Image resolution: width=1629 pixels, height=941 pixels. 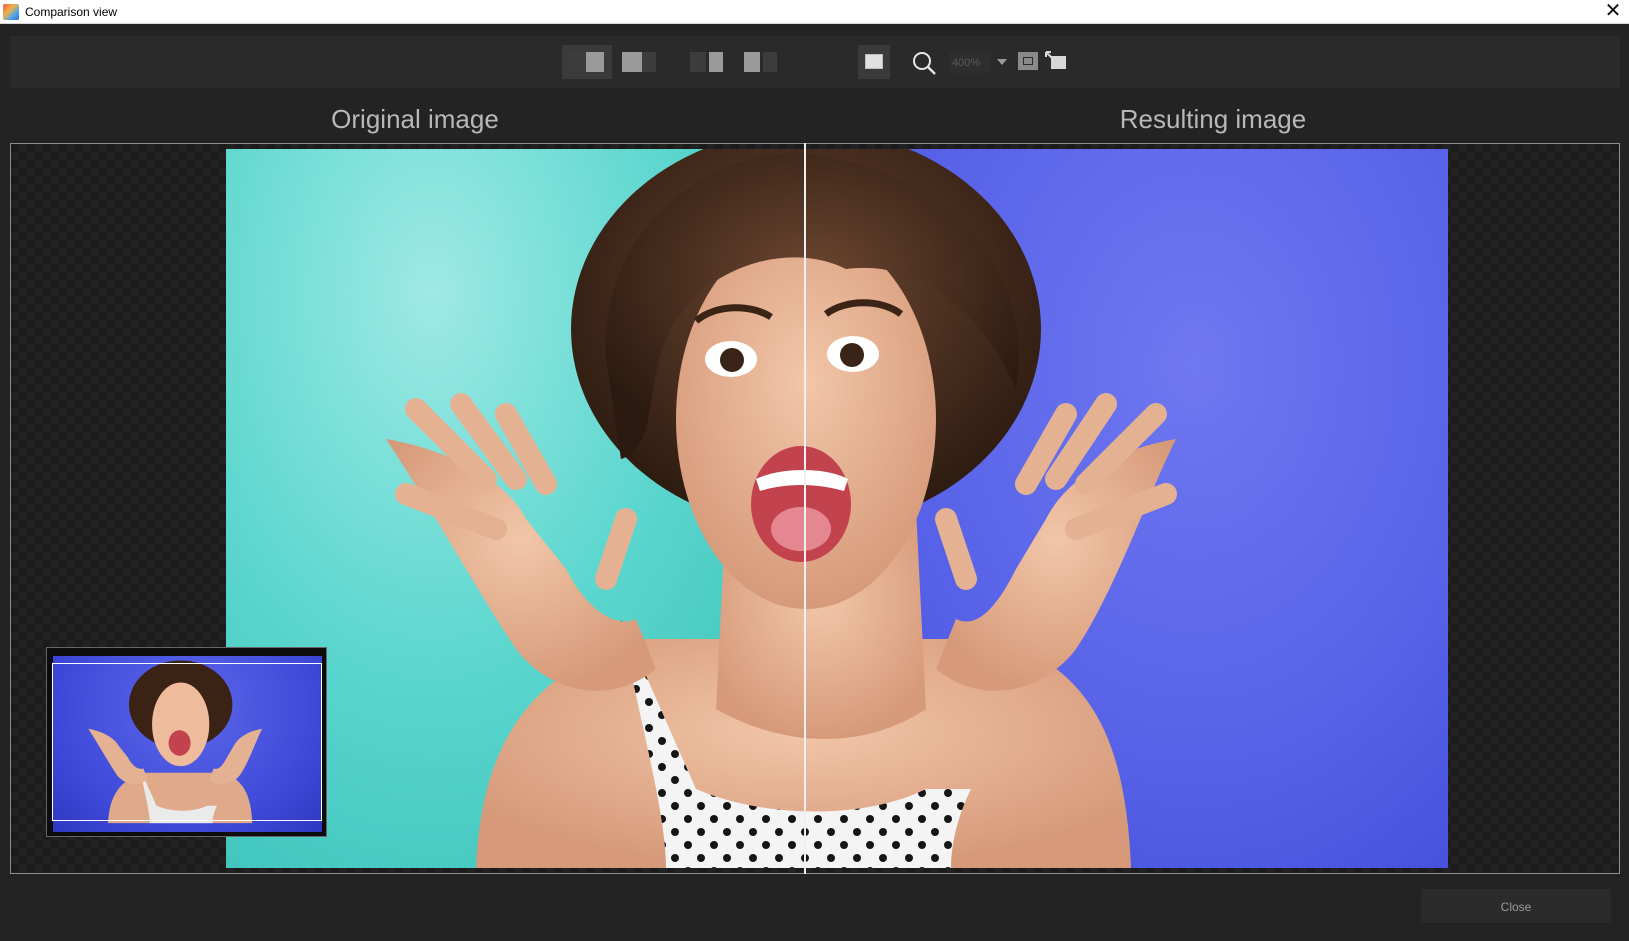 I want to click on close-button: Close, so click(x=1516, y=906).